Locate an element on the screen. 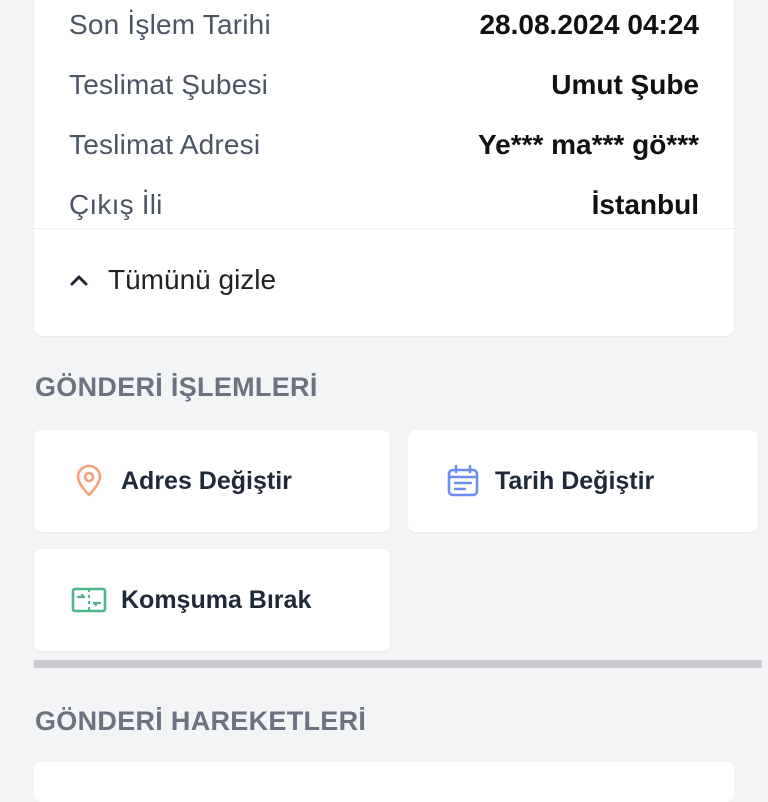  detail-row-last-operation-date: Son İşlem Tarihi 28.08.2024 04:24 is located at coordinates (384, 25).